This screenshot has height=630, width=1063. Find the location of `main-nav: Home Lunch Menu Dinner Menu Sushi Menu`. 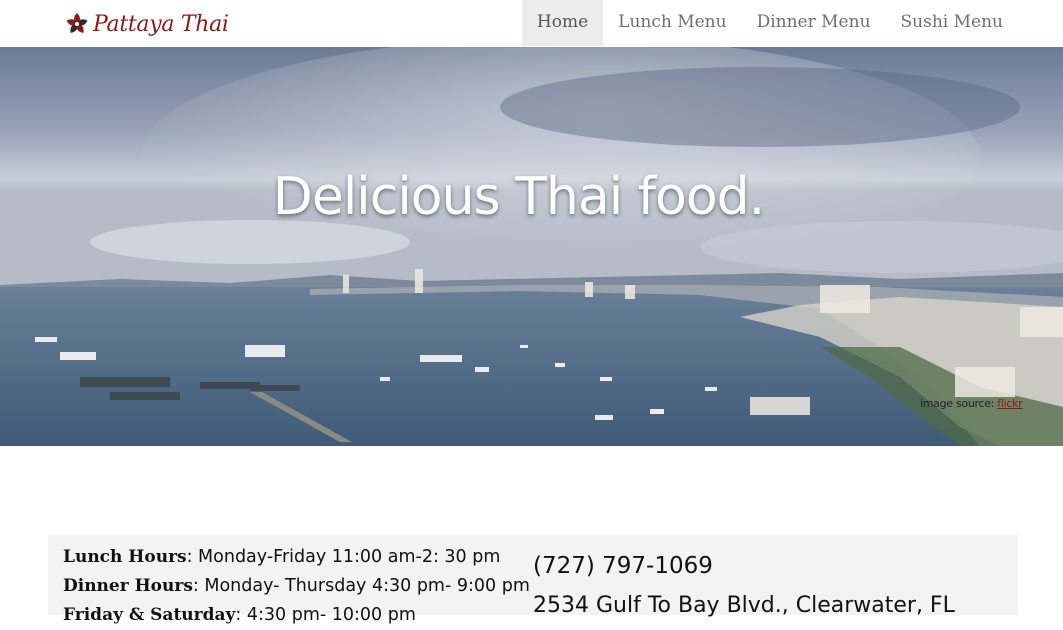

main-nav: Home Lunch Menu Dinner Menu Sushi Menu is located at coordinates (769, 23).